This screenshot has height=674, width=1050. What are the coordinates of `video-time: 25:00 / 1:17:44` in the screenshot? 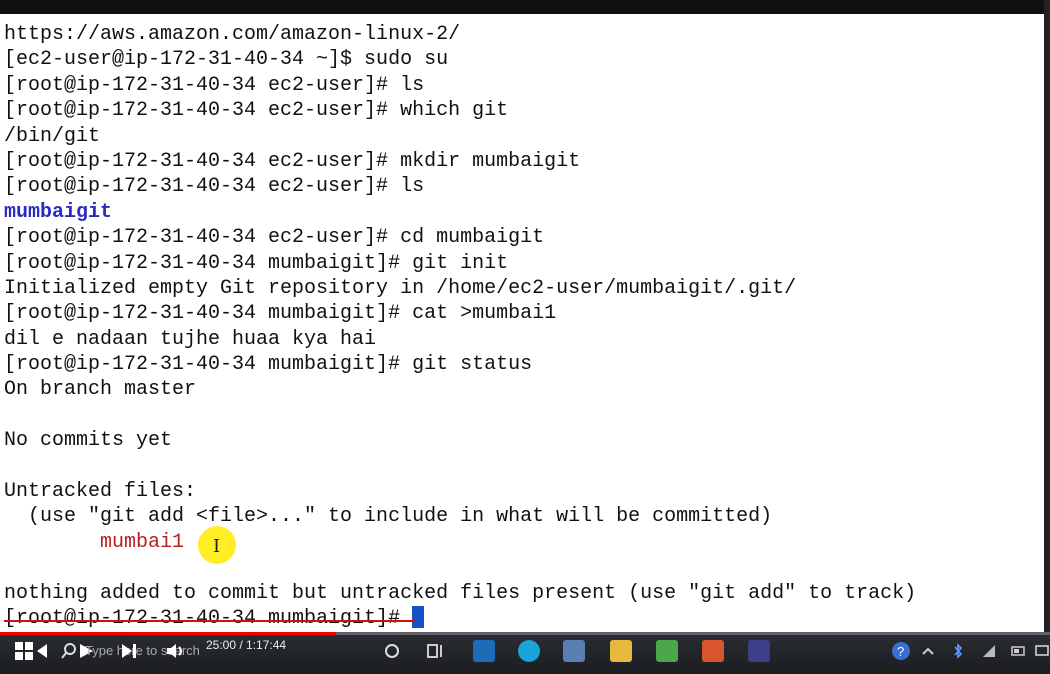 It's located at (246, 645).